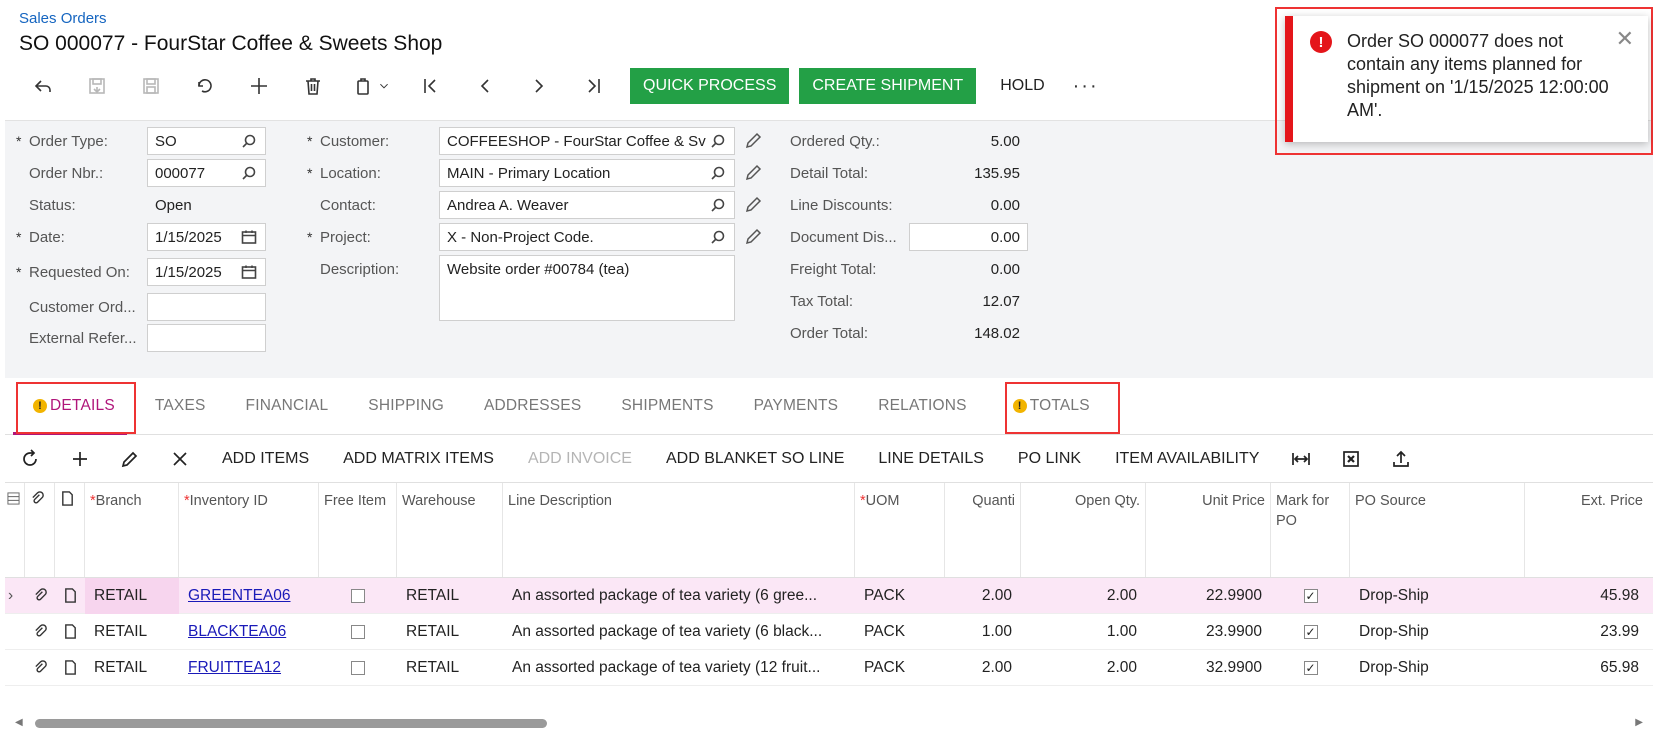 The image size is (1653, 737). Describe the element at coordinates (1086, 86) in the screenshot. I see `more-actions-button: ···` at that location.